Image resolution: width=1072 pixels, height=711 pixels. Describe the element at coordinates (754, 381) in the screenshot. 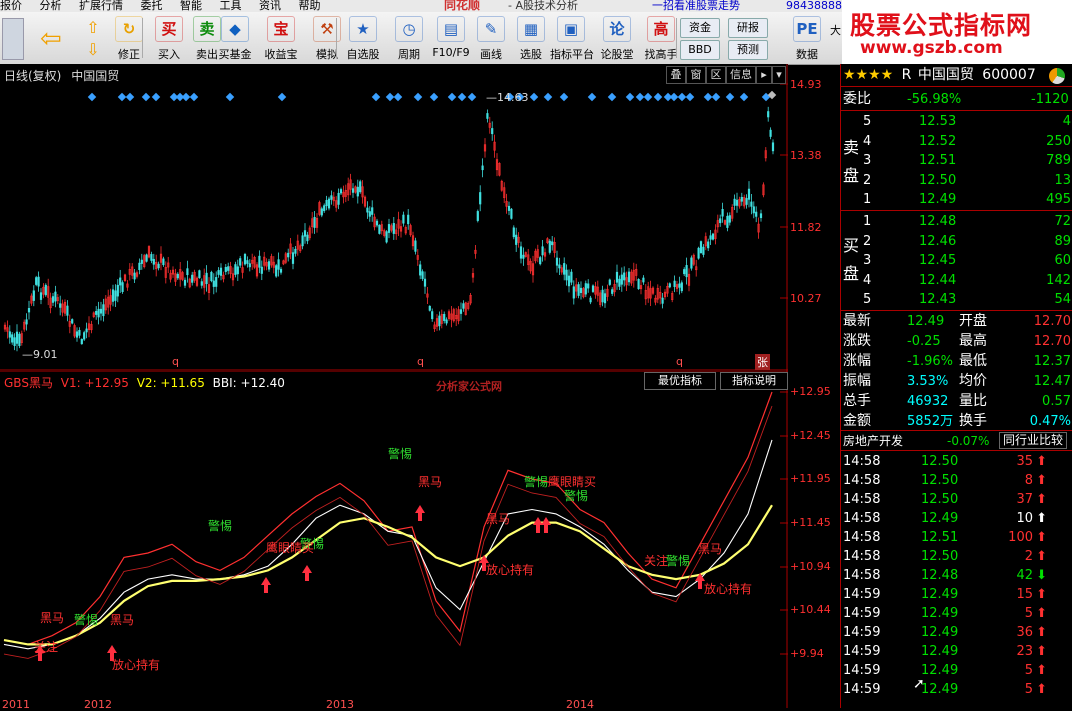

I see `indicator-help-button: 指标说明` at that location.